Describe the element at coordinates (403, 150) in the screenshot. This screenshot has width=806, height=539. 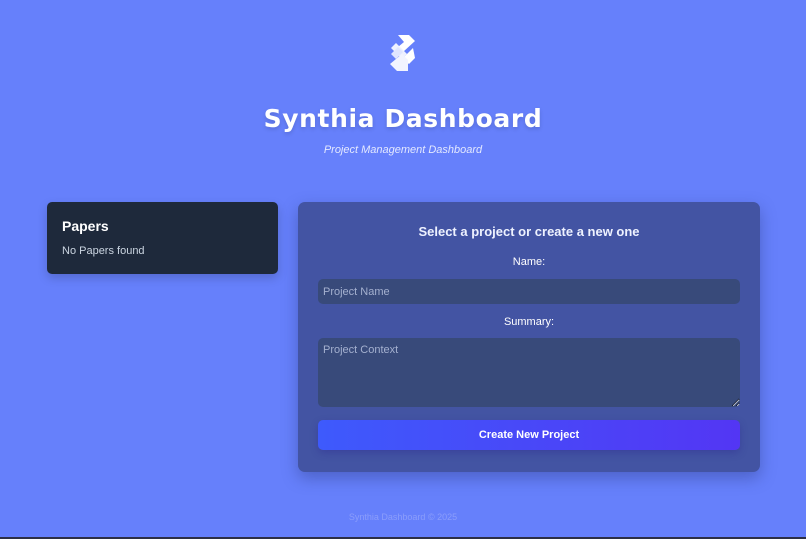
I see `page-subtitle: Project Management Dashboard` at that location.